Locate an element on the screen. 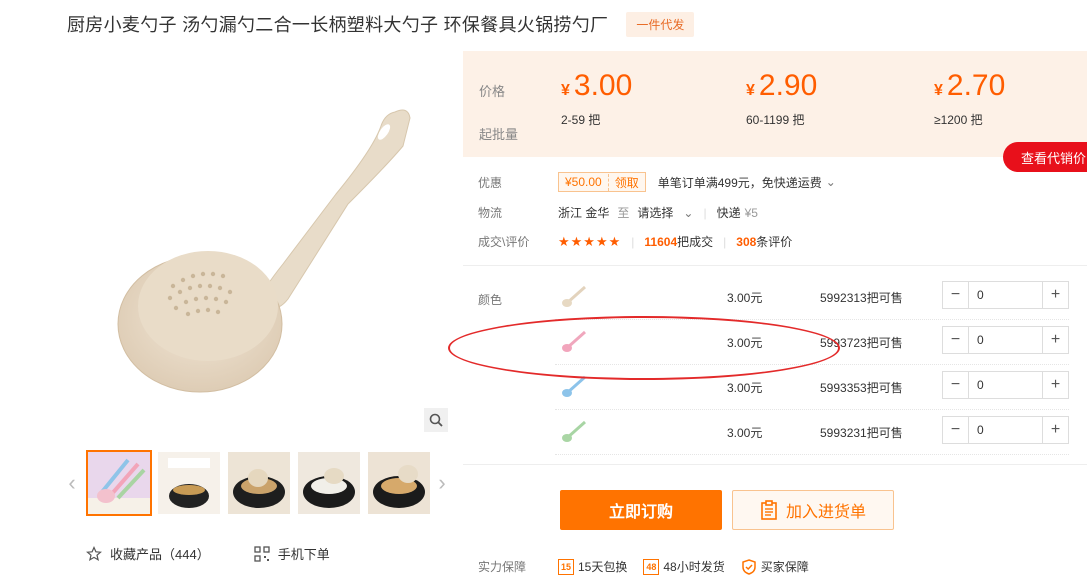  review-count: 308 is located at coordinates (746, 242).